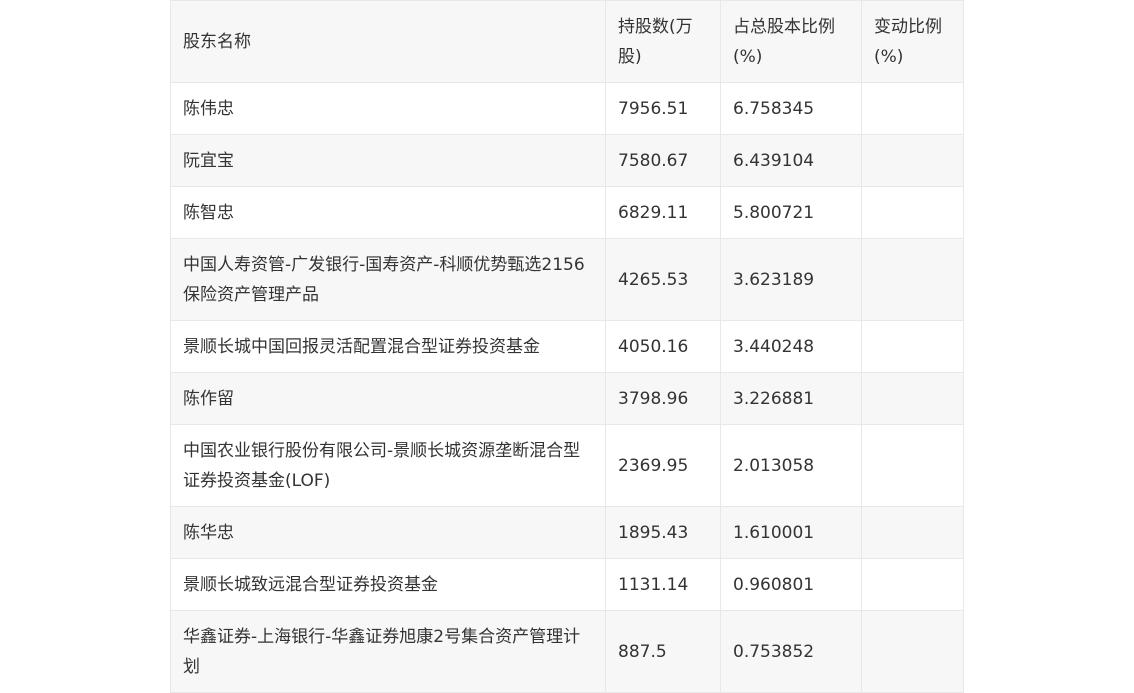 The width and height of the screenshot is (1134, 693). What do you see at coordinates (388, 212) in the screenshot?
I see `cell-shareholder-name: 陈智忠` at bounding box center [388, 212].